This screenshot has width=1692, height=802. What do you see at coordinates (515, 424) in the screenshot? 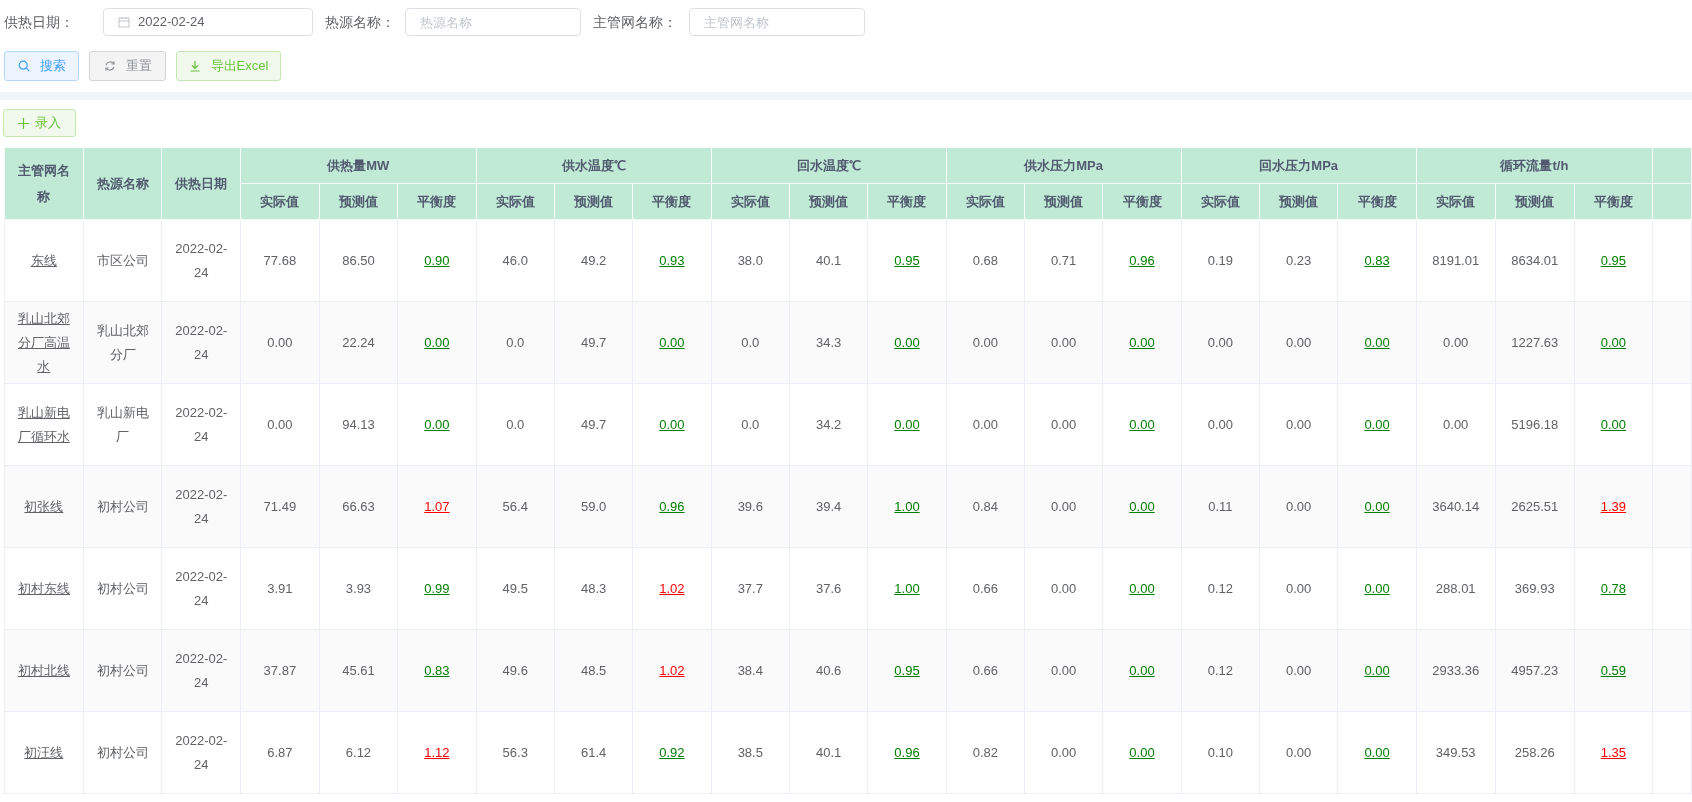
I see `table-cell: 0.0` at bounding box center [515, 424].